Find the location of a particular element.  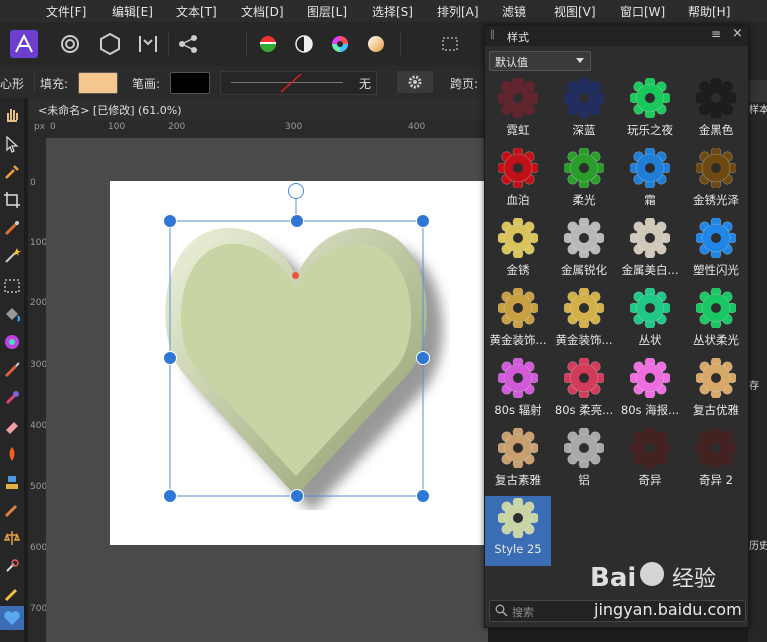

flood-fill-icon is located at coordinates (12, 314).